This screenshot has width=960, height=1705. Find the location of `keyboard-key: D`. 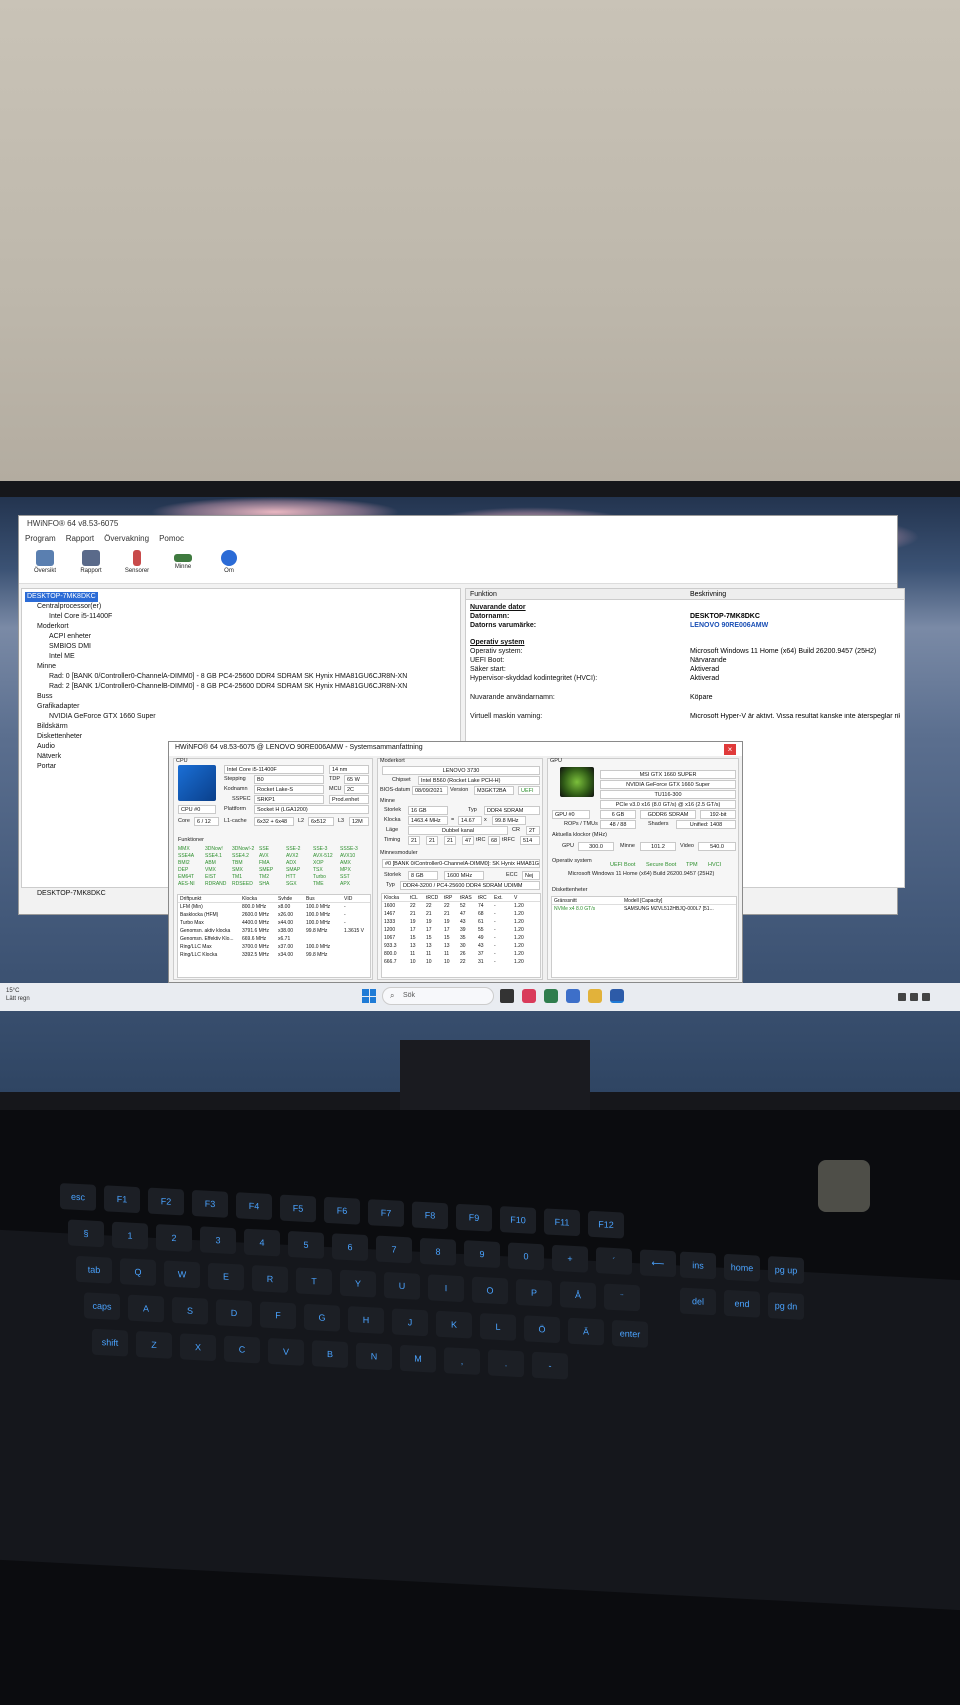

keyboard-key: D is located at coordinates (234, 1313).